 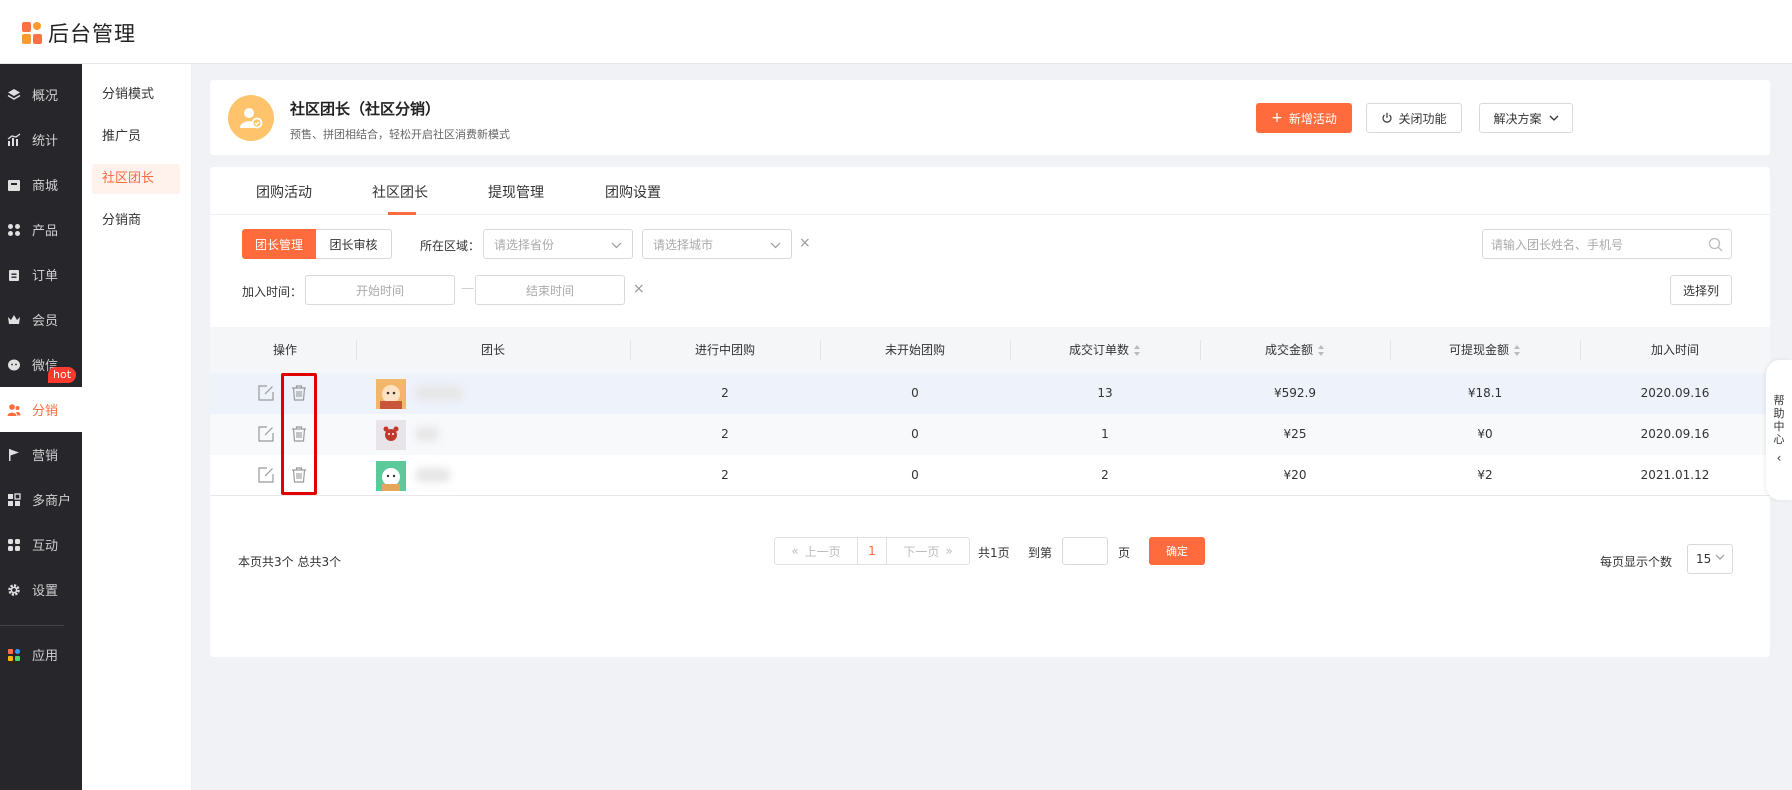 I want to click on sidebar-item-store: 商城, so click(x=41, y=184).